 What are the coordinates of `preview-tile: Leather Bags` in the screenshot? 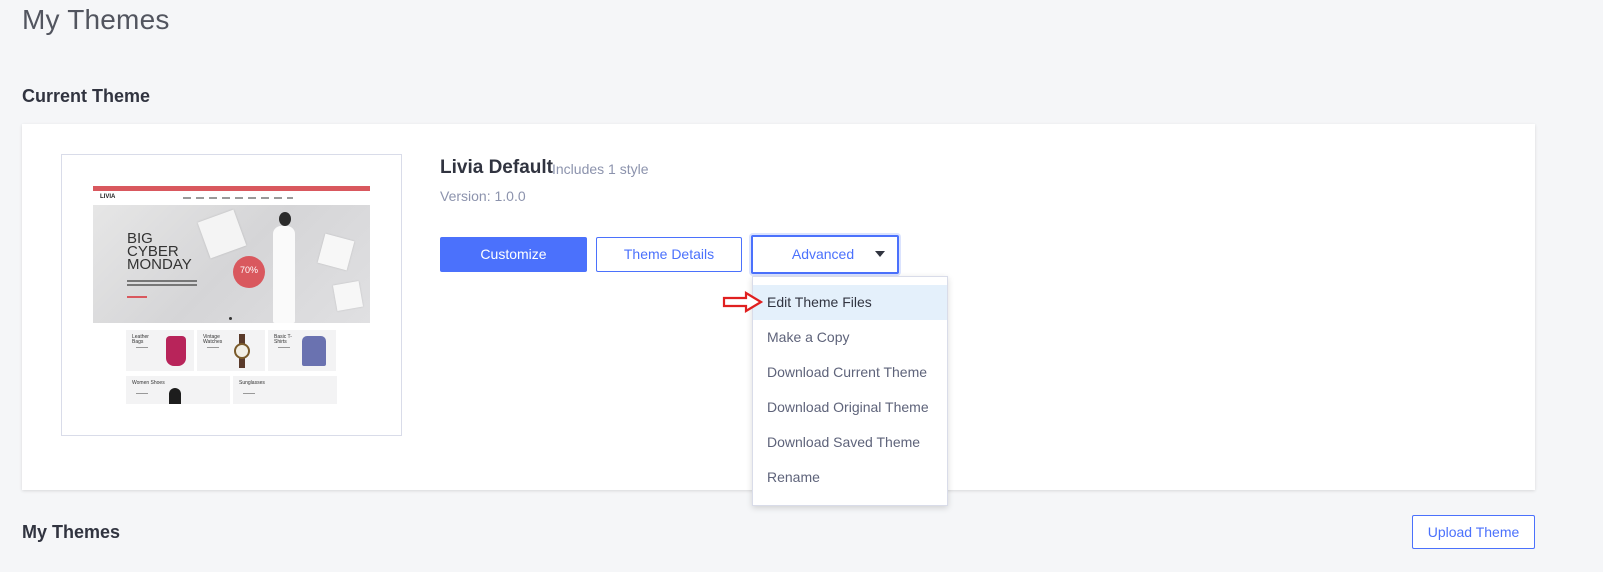 It's located at (160, 350).